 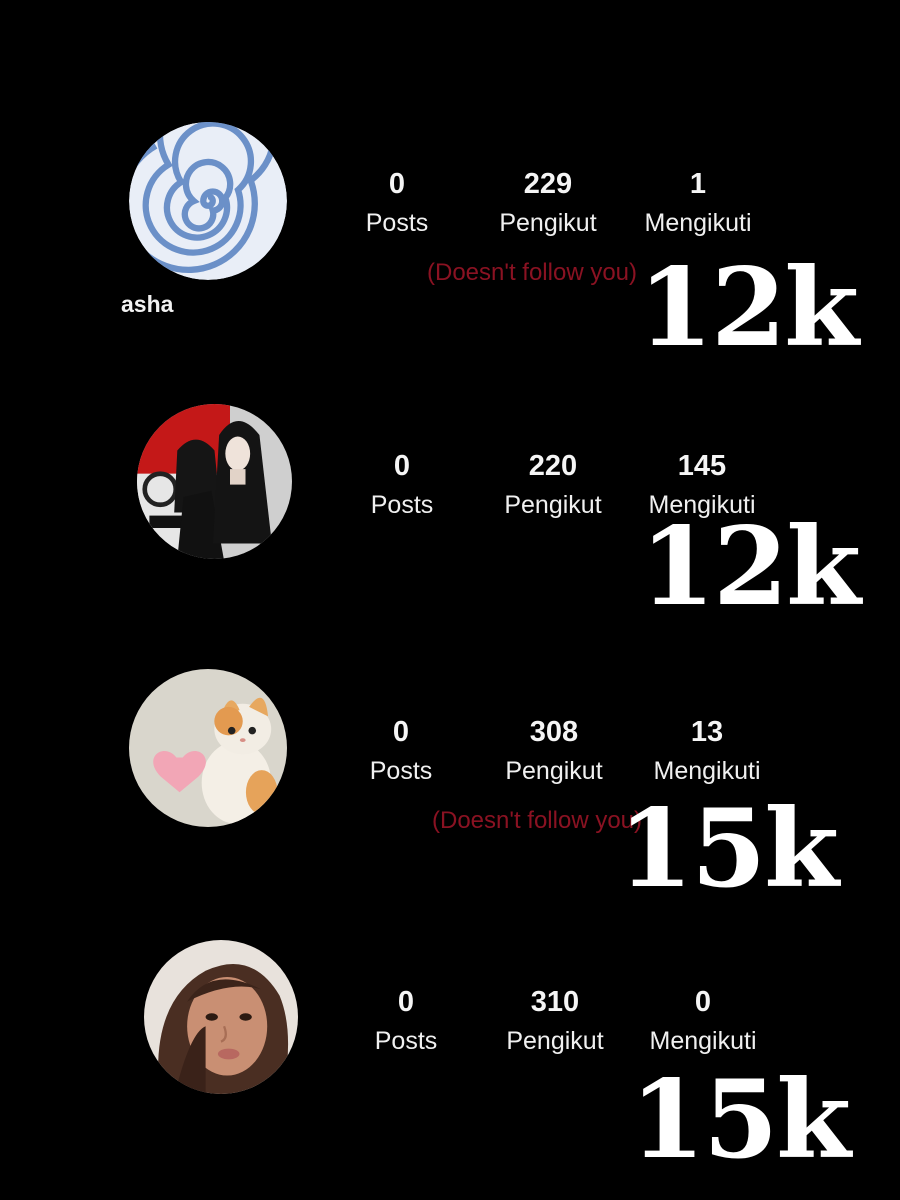 I want to click on followers-stat: 310 Pengikut, so click(x=555, y=1021).